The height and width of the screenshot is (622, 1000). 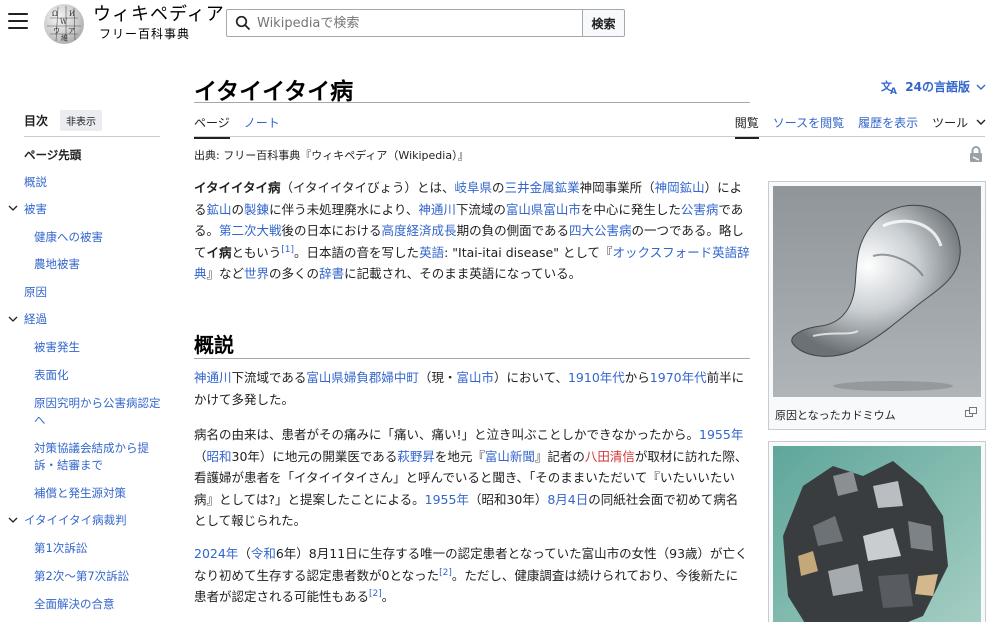 I want to click on toc-item-first-suit: 第1次訴訟, so click(x=60, y=548).